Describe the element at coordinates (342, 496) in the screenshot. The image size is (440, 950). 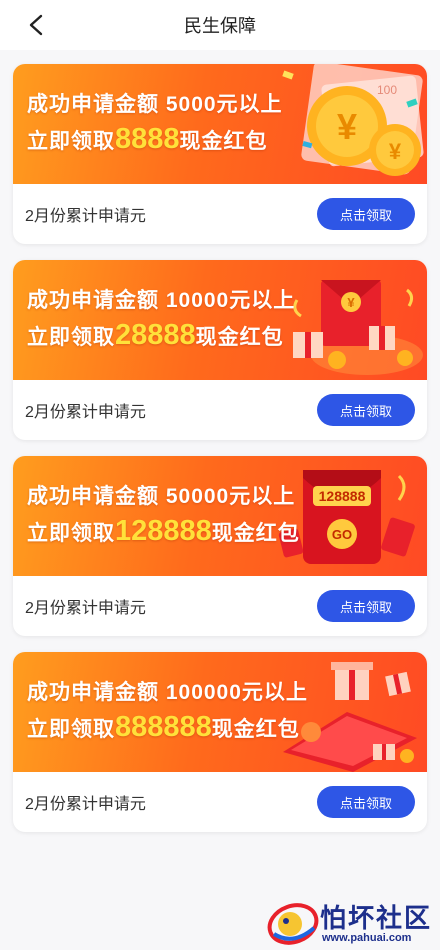
I see `svg-text: 128888` at that location.